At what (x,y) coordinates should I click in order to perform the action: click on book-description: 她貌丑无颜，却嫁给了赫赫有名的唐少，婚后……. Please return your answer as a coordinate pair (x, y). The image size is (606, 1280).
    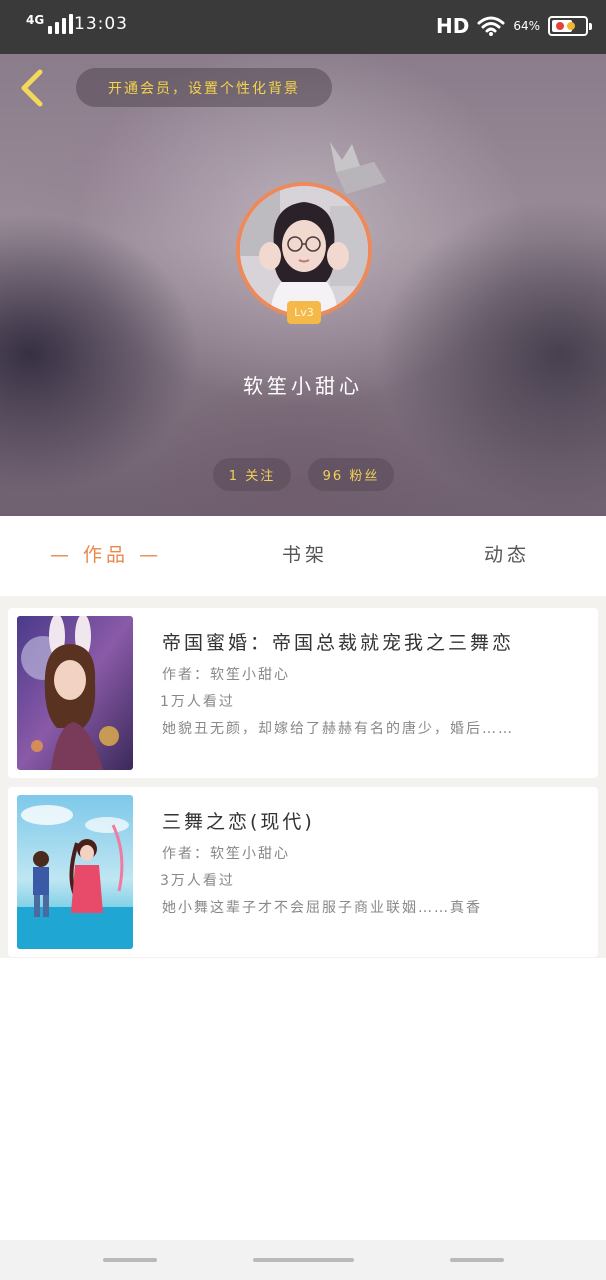
    Looking at the image, I should click on (338, 729).